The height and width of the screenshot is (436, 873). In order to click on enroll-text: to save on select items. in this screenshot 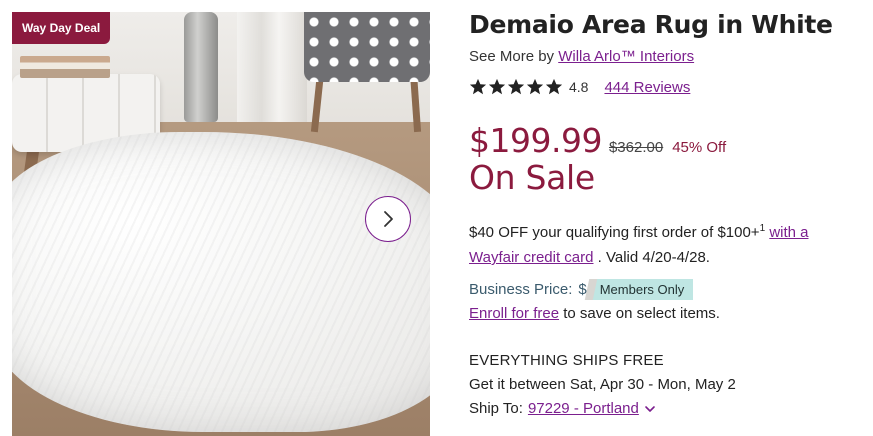, I will do `click(641, 313)`.